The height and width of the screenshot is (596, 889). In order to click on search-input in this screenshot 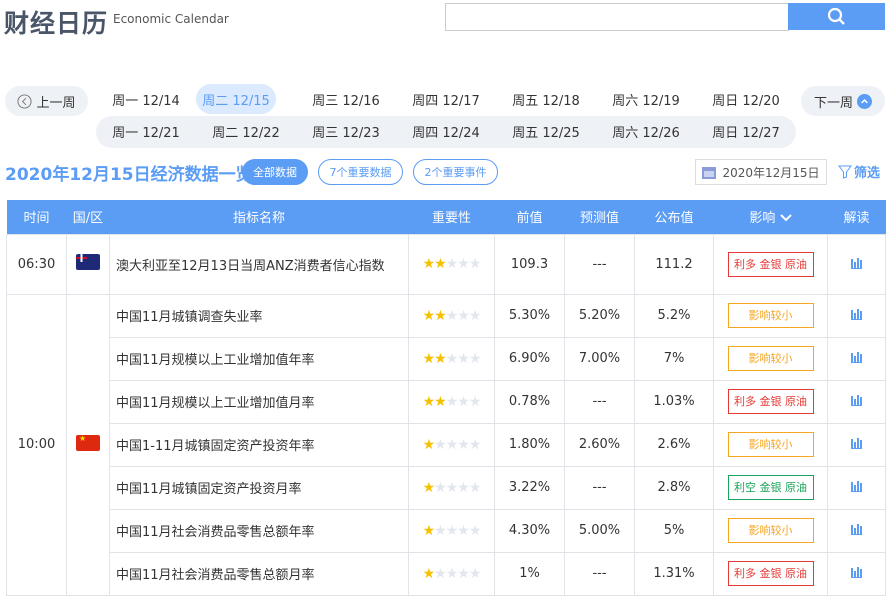, I will do `click(617, 17)`.